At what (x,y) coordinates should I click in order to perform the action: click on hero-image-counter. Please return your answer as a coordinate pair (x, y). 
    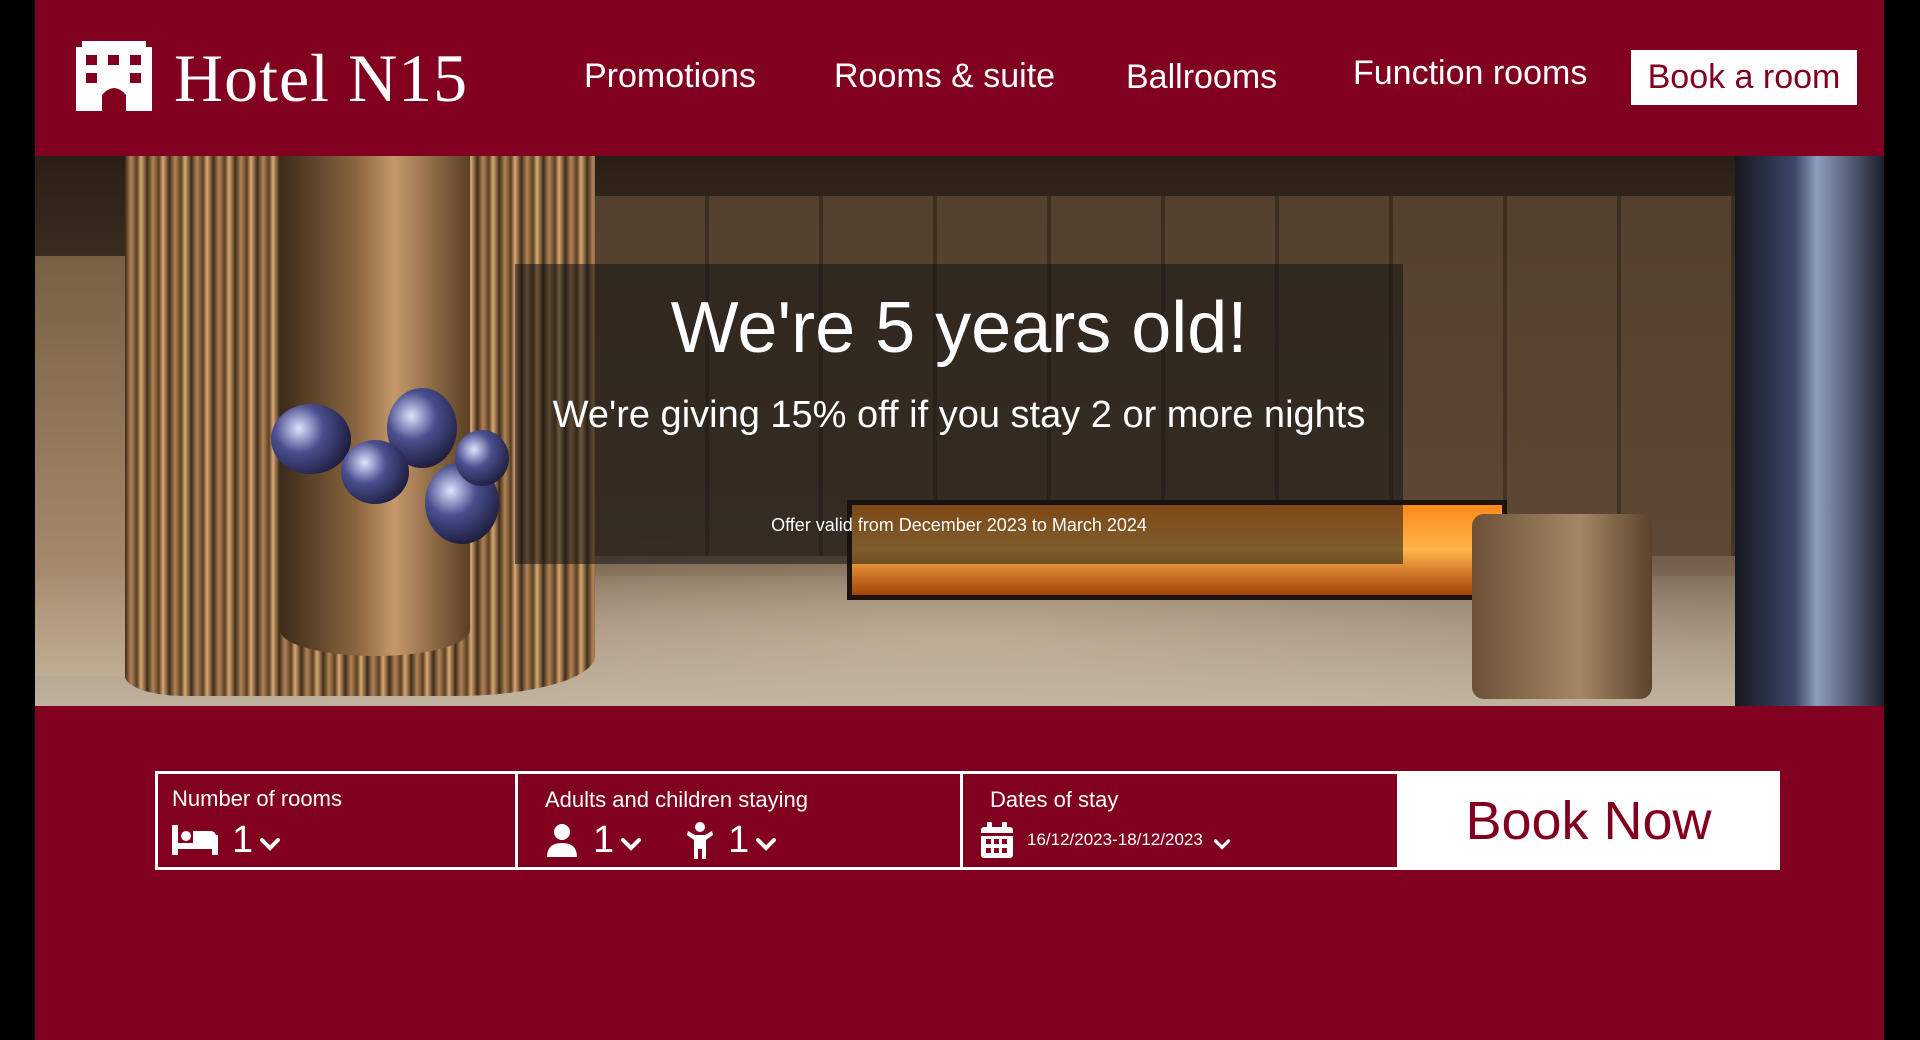
    Looking at the image, I should click on (1562, 606).